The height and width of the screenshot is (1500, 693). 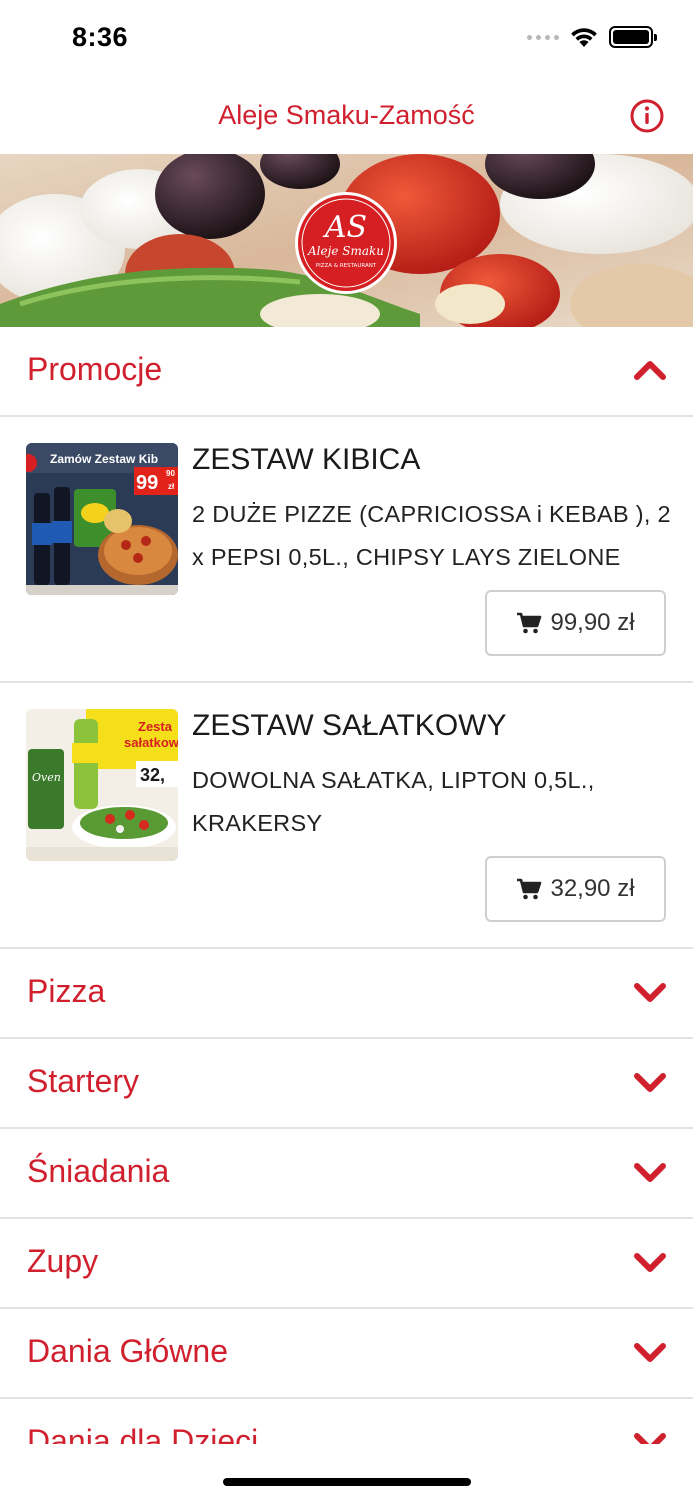 What do you see at coordinates (98, 1171) in the screenshot?
I see `section-title: Śniadania` at bounding box center [98, 1171].